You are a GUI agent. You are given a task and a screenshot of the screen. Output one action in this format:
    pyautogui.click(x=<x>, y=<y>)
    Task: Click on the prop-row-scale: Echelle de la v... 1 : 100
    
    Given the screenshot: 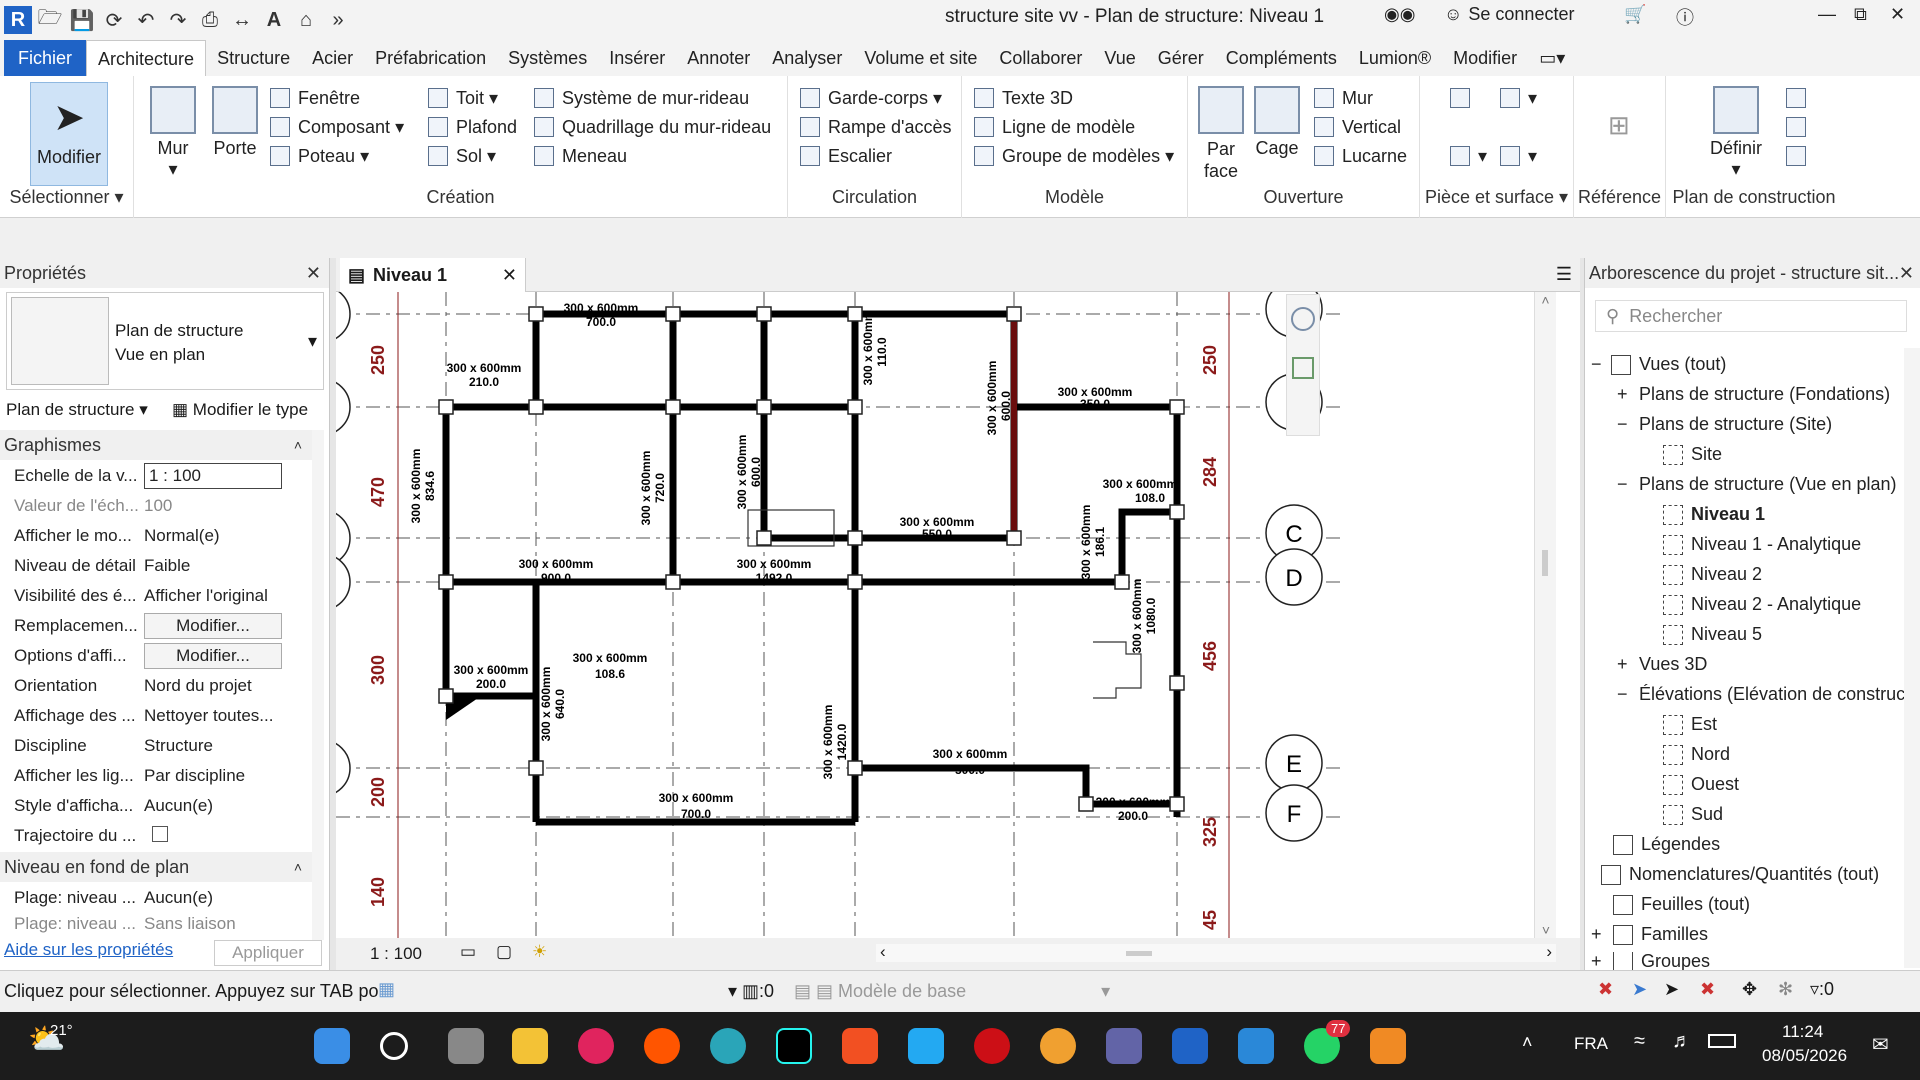 What is the action you would take?
    pyautogui.click(x=156, y=476)
    